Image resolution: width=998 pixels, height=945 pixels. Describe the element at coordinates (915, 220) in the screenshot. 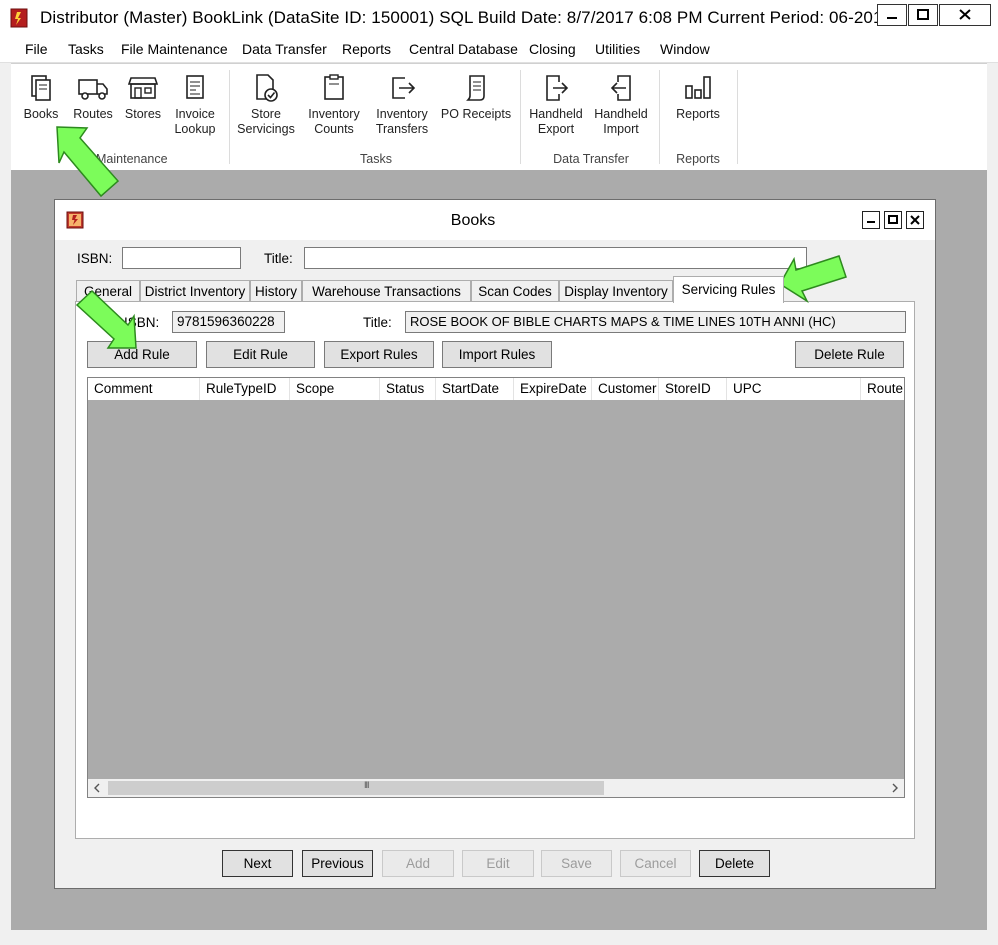

I see `mdi-close-button` at that location.